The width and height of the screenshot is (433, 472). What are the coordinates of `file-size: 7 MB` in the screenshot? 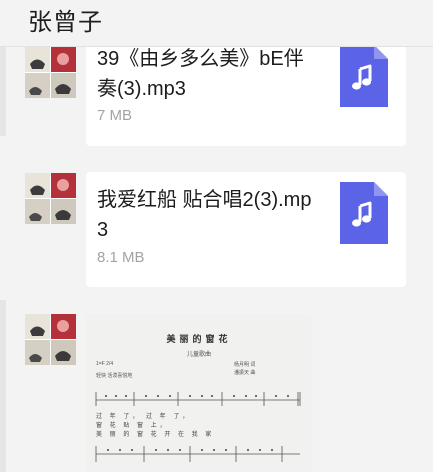 It's located at (115, 115).